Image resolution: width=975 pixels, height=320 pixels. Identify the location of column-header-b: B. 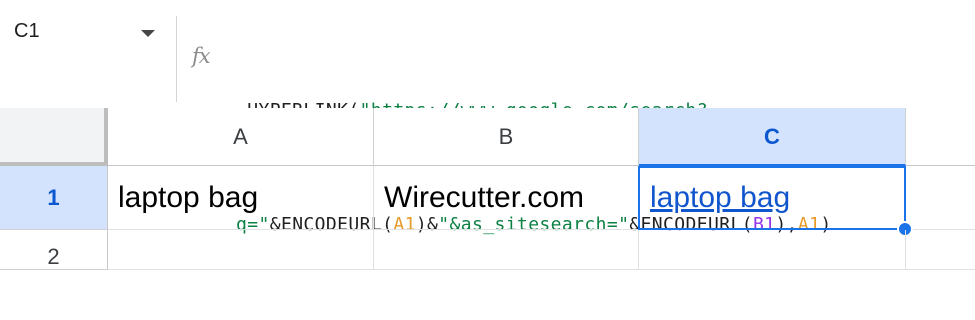
(506, 137).